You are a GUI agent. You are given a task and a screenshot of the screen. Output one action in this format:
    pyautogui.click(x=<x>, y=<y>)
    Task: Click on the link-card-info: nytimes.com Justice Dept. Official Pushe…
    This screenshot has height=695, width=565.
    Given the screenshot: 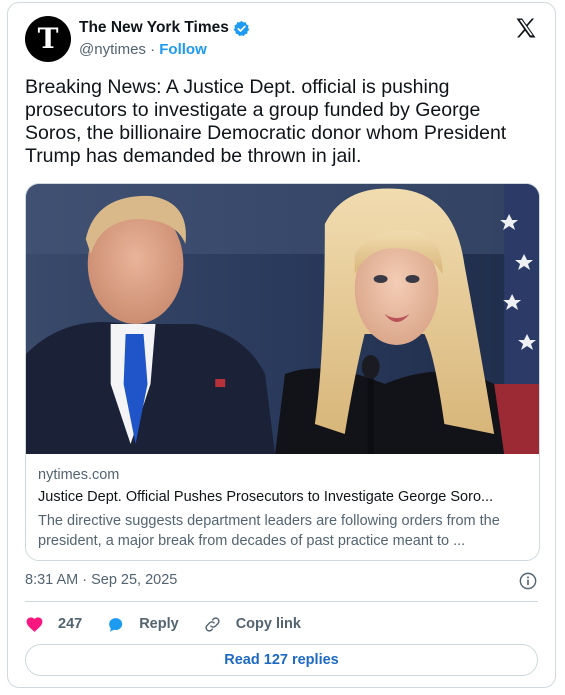 What is the action you would take?
    pyautogui.click(x=282, y=509)
    